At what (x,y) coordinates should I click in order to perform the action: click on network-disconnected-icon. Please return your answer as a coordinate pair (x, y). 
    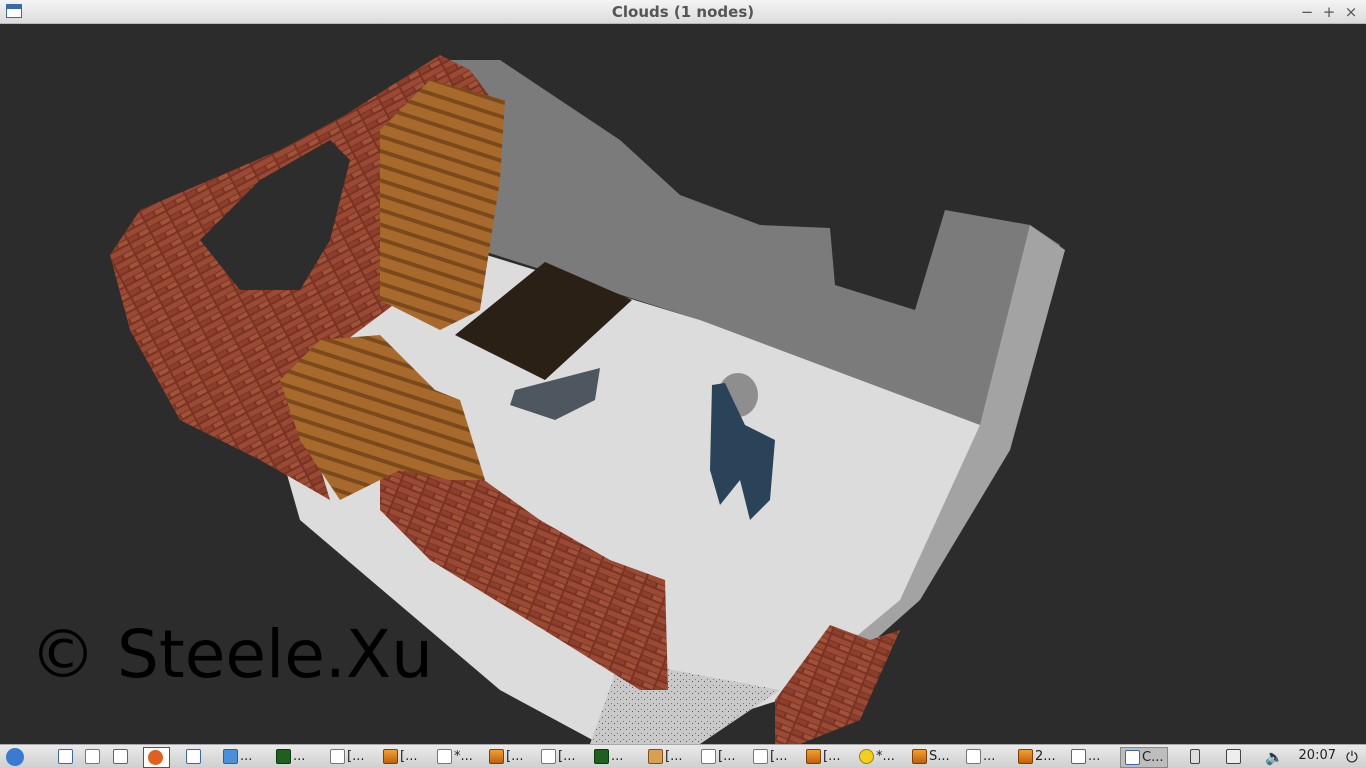
    Looking at the image, I should click on (1233, 756).